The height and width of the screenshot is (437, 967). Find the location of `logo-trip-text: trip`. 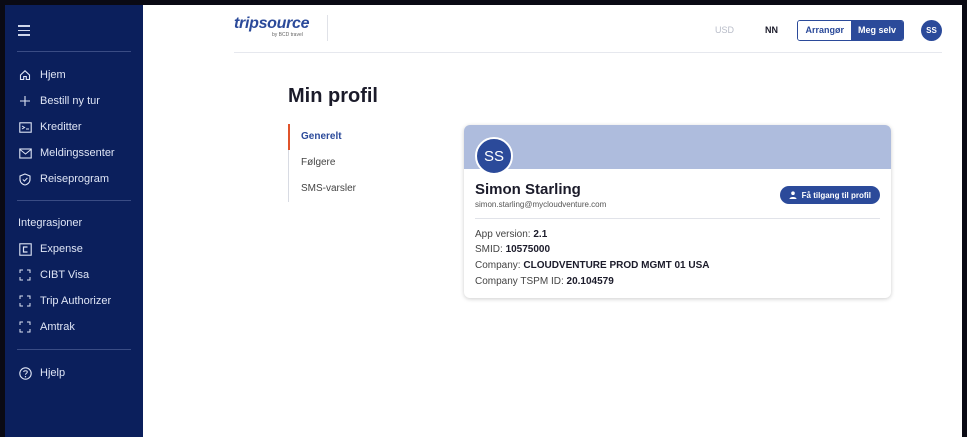

logo-trip-text: trip is located at coordinates (246, 23).